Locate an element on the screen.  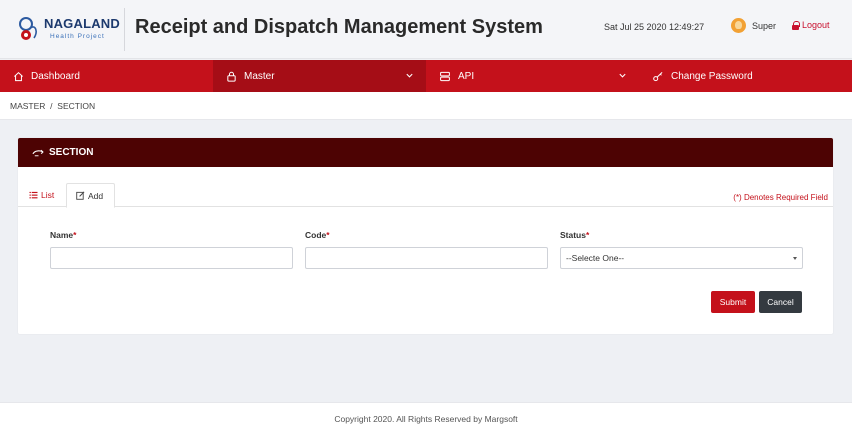
form-tabs: List Add is located at coordinates (425, 195).